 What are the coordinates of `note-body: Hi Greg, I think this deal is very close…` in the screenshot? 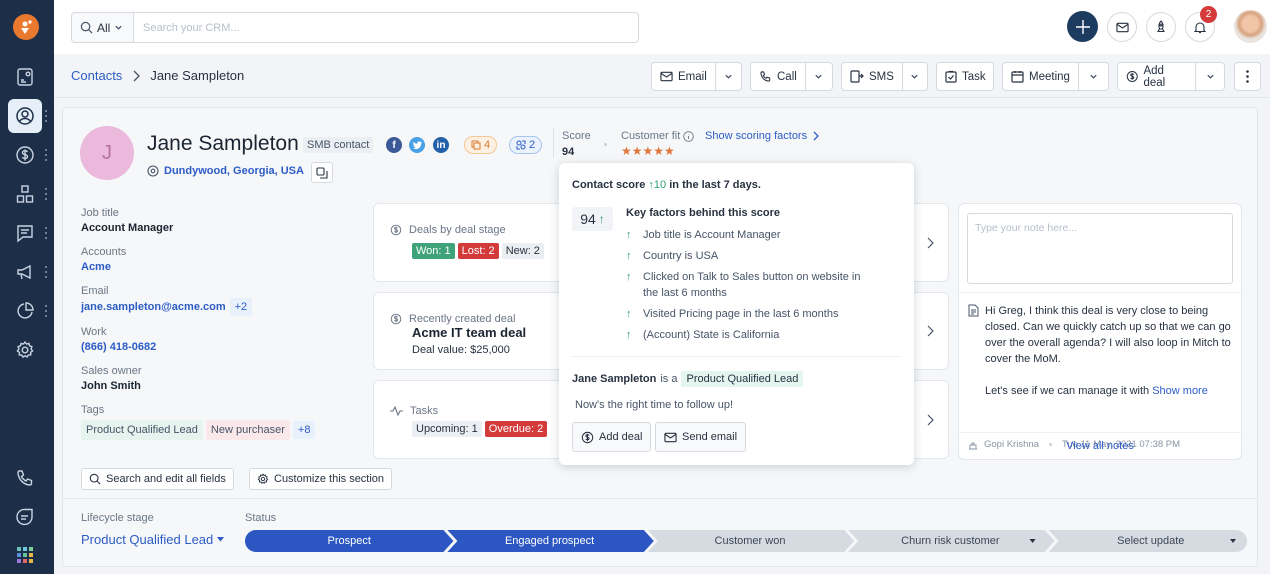 It's located at (1109, 351).